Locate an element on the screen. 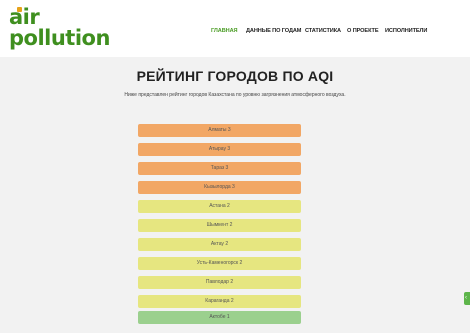 This screenshot has height=333, width=470. nav-item-about: О ПРОЕКТЕ is located at coordinates (363, 31).